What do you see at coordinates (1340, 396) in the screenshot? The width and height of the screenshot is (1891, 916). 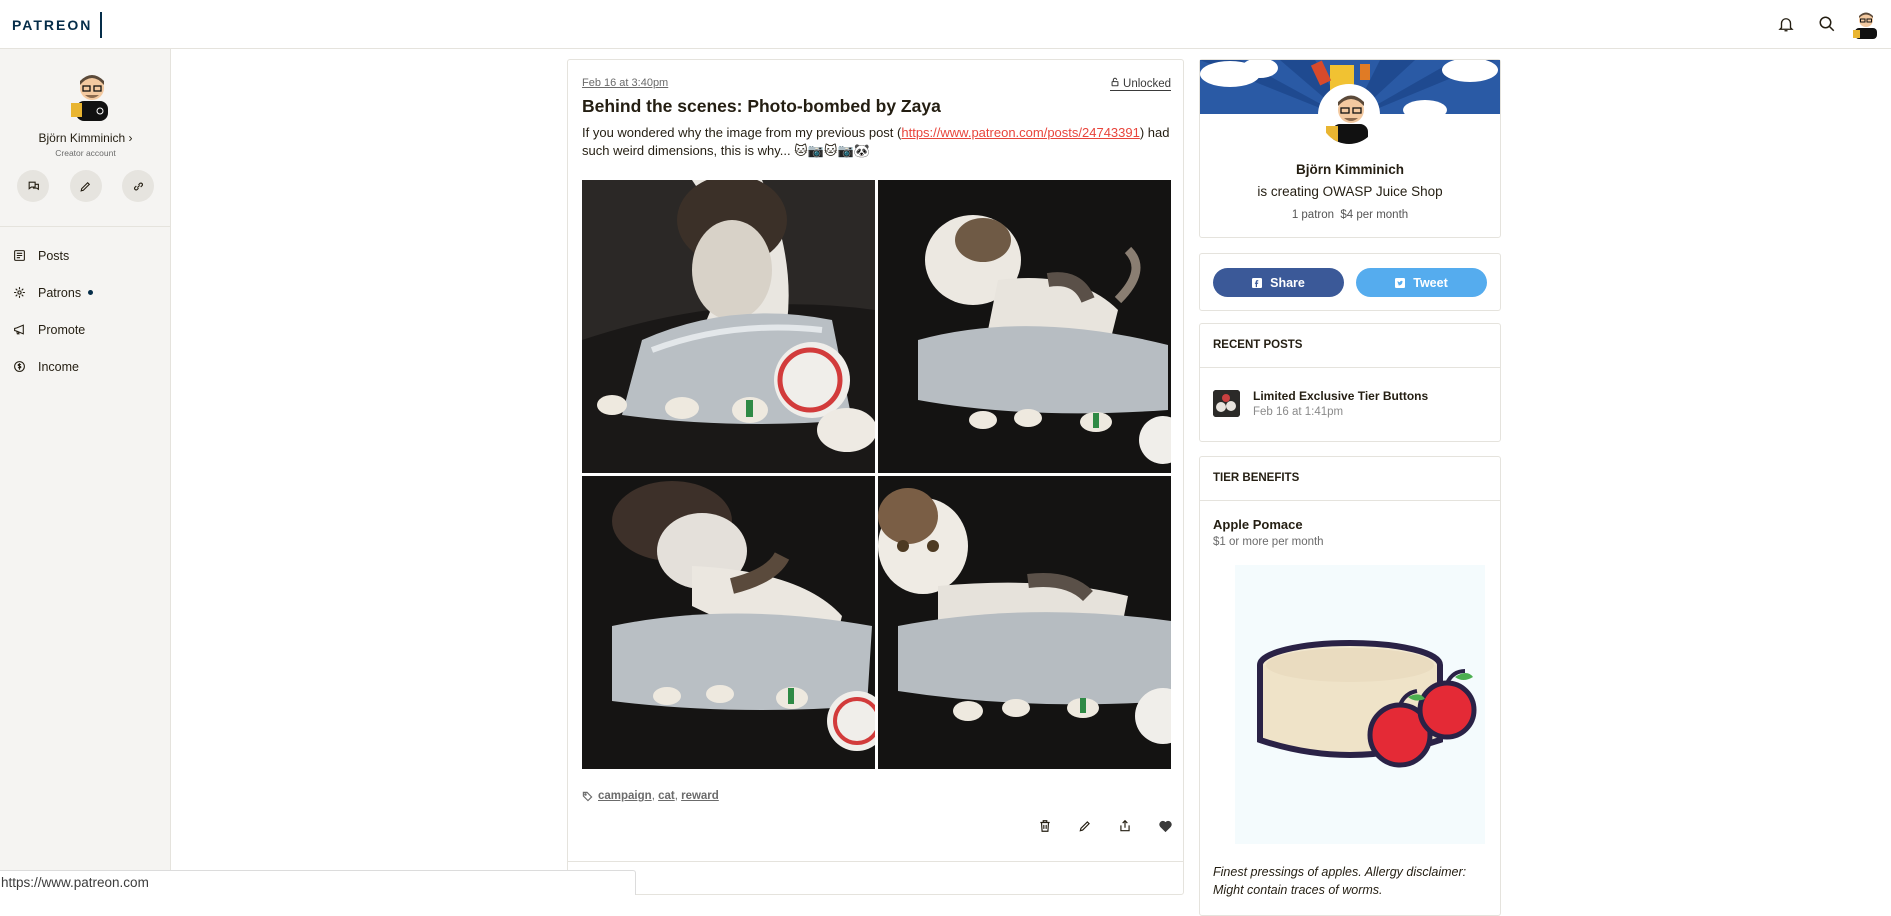 I see `recent-post-title: Limited Exclusive Tier Buttons` at bounding box center [1340, 396].